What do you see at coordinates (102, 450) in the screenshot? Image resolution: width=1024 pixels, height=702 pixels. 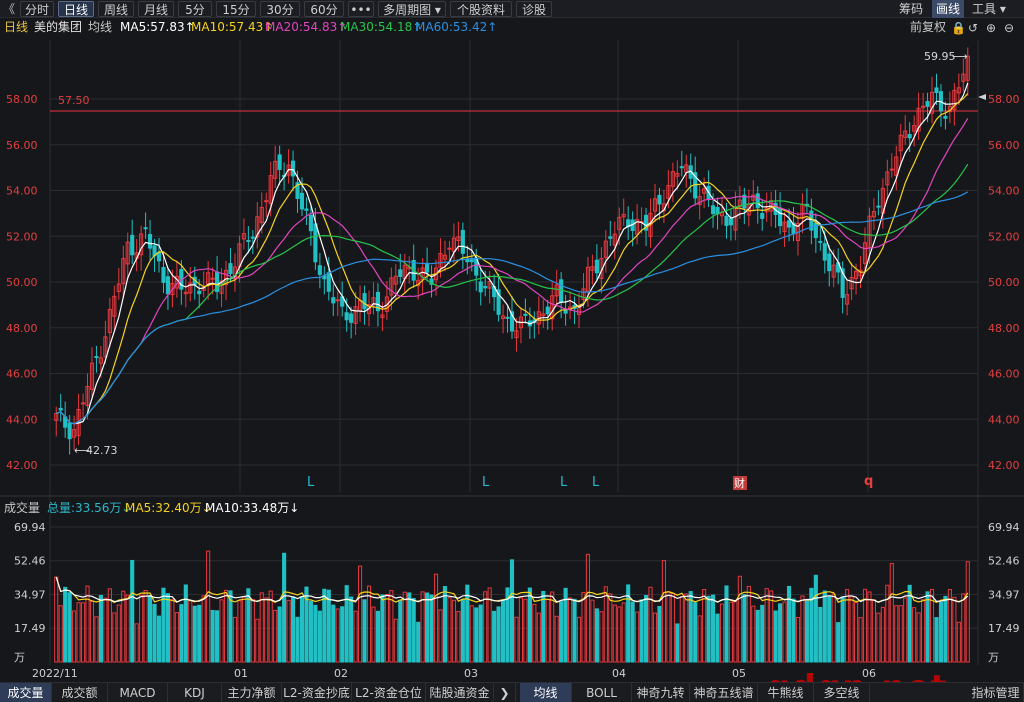 I see `low-price-label: 42.73` at bounding box center [102, 450].